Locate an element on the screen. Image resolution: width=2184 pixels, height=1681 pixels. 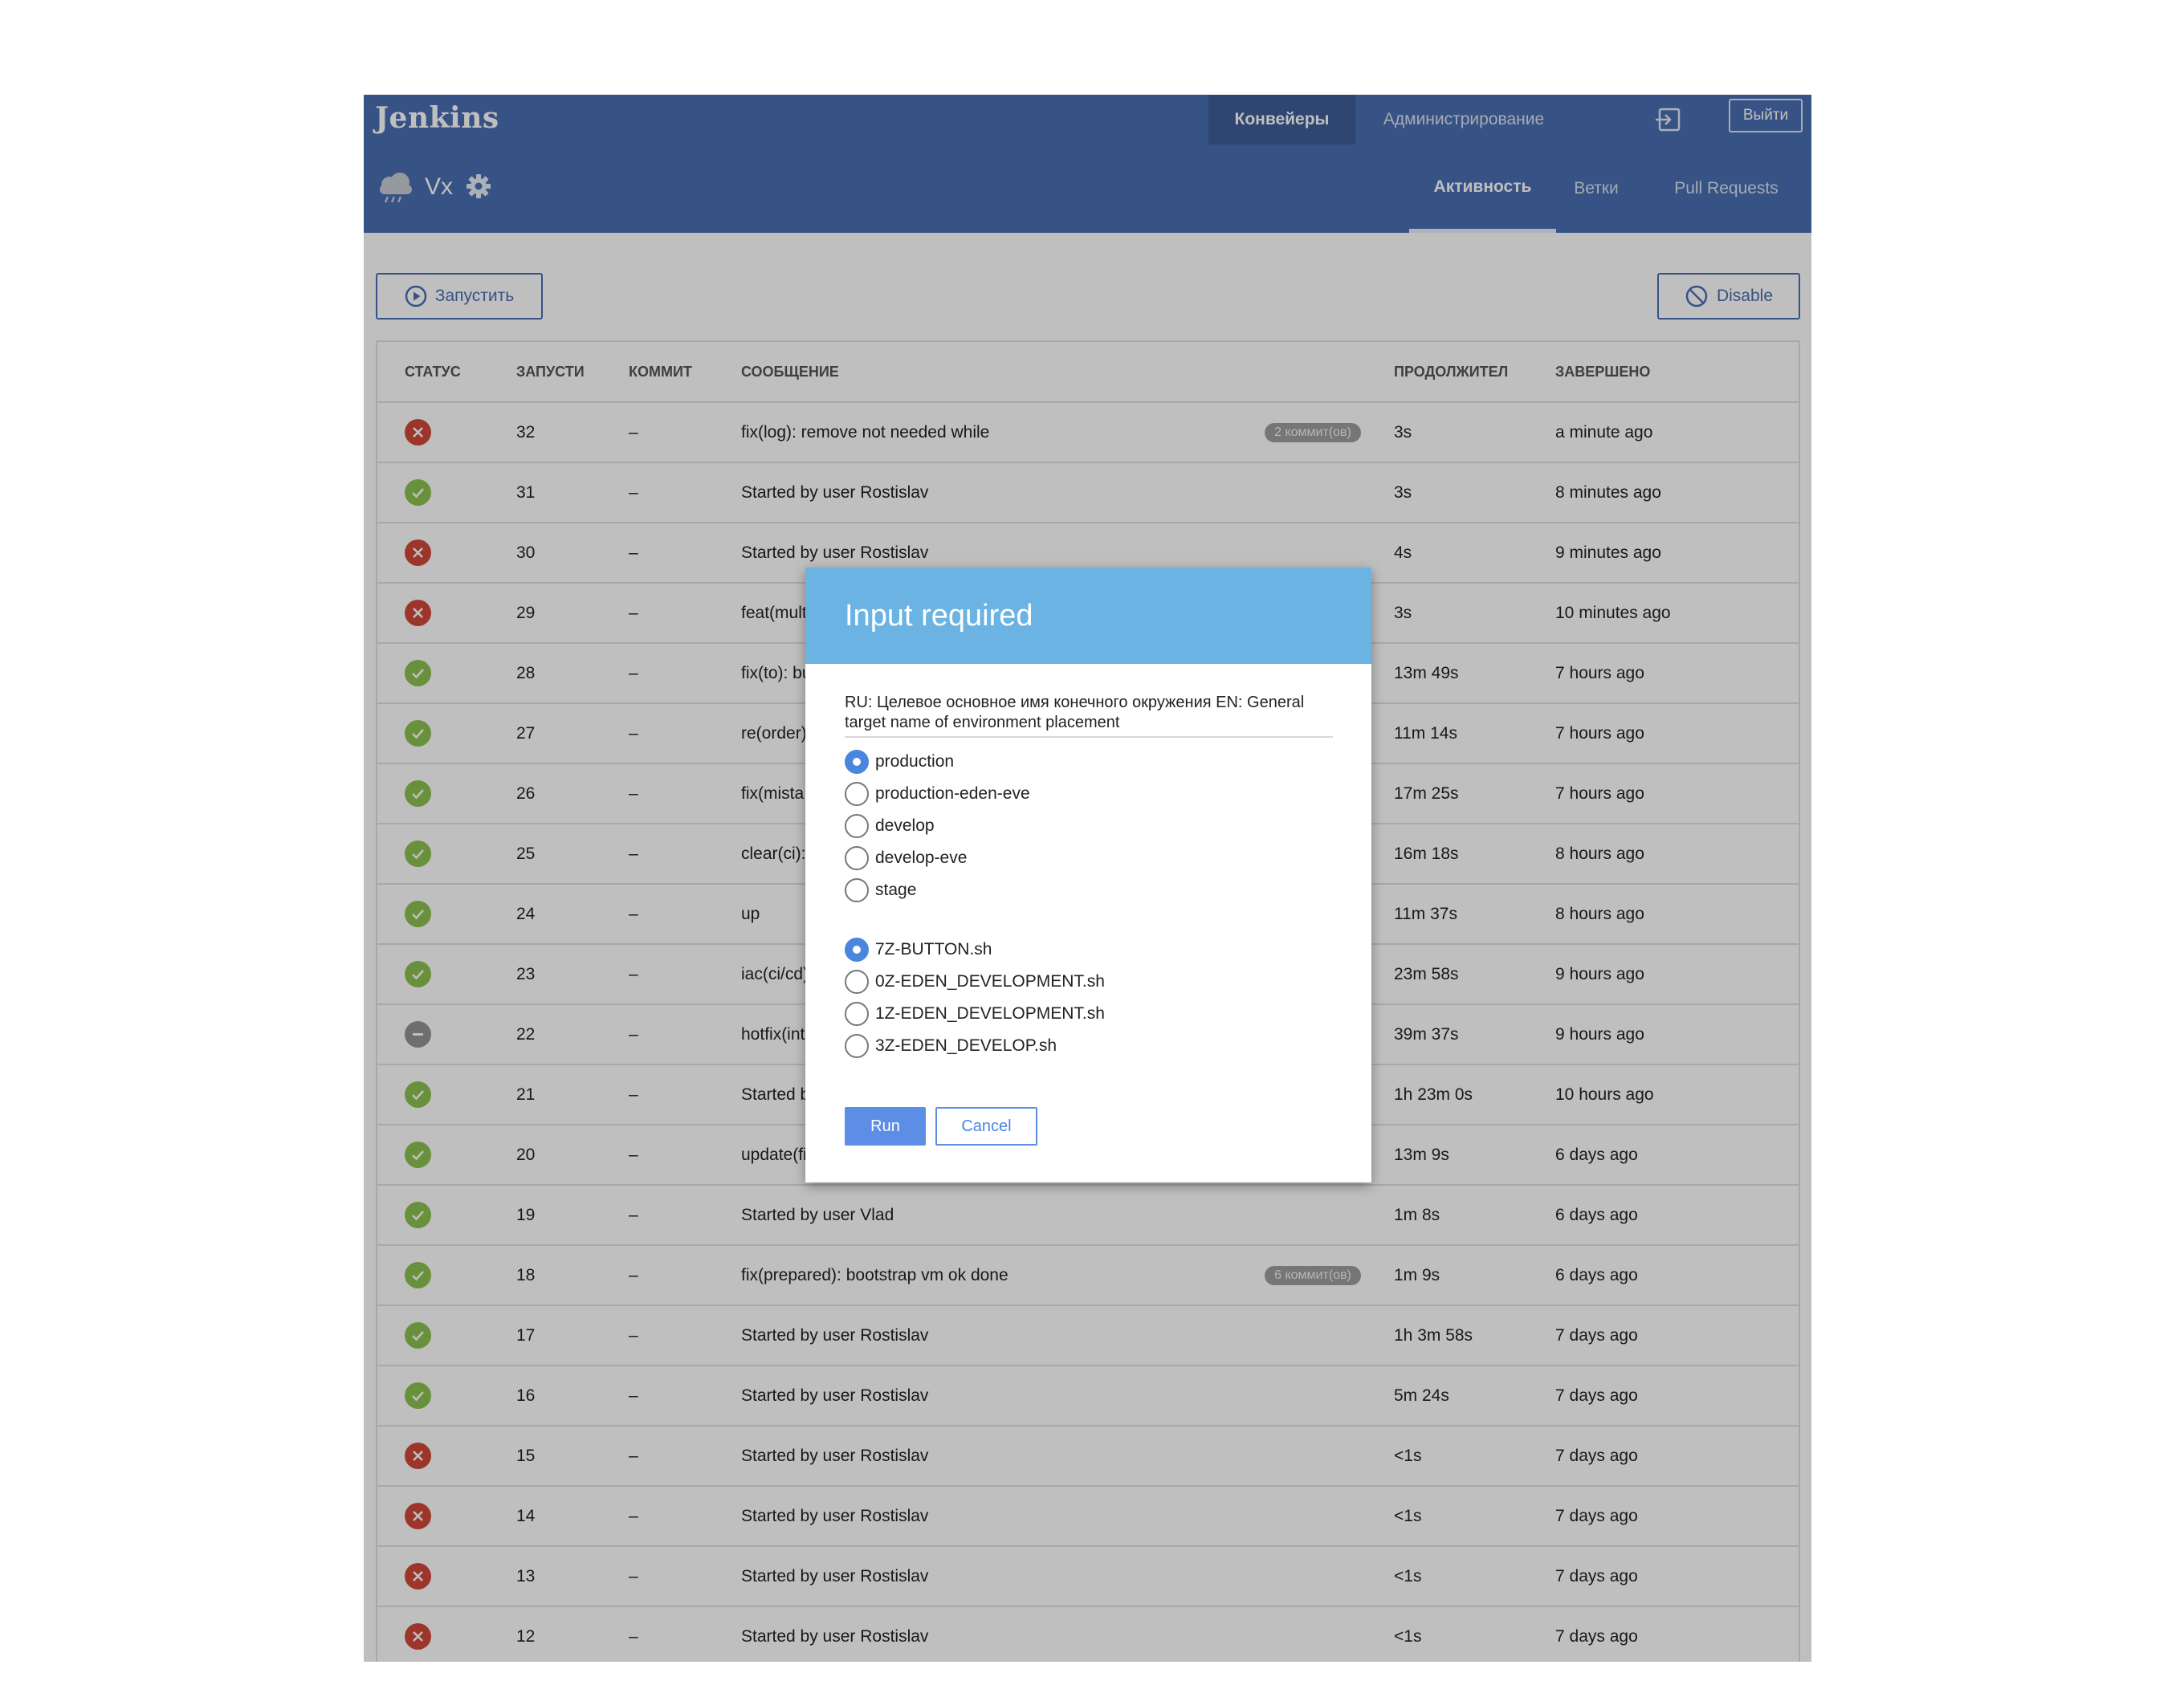
radio-label: 7Z-BUTTON.sh is located at coordinates (934, 949).